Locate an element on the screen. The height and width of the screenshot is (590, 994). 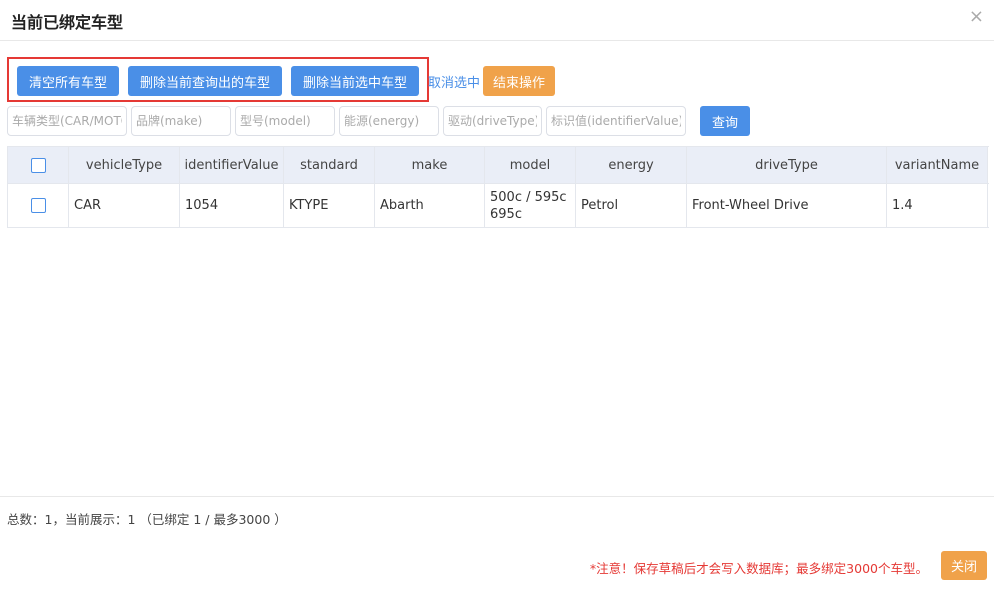
delete-queried-button: 删除当前查询出的车型 is located at coordinates (205, 81).